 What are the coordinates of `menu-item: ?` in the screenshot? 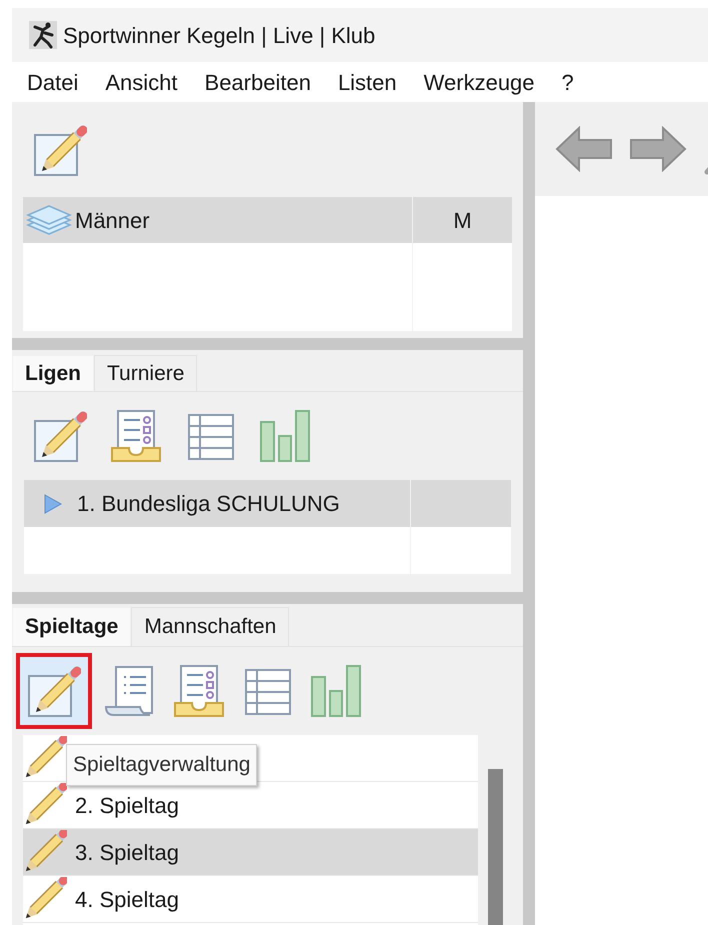 It's located at (568, 82).